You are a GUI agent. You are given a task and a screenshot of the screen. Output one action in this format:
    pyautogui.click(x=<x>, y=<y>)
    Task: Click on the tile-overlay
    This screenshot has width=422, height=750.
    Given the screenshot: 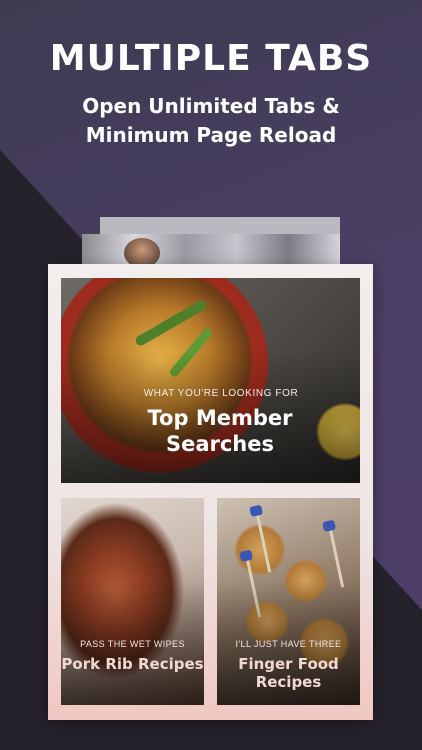 What is the action you would take?
    pyautogui.click(x=132, y=601)
    